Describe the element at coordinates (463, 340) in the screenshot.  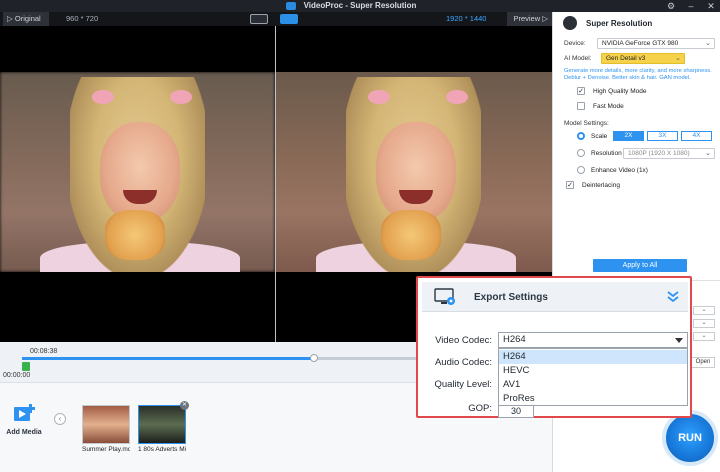
I see `video-codec-label: Video Codec:` at that location.